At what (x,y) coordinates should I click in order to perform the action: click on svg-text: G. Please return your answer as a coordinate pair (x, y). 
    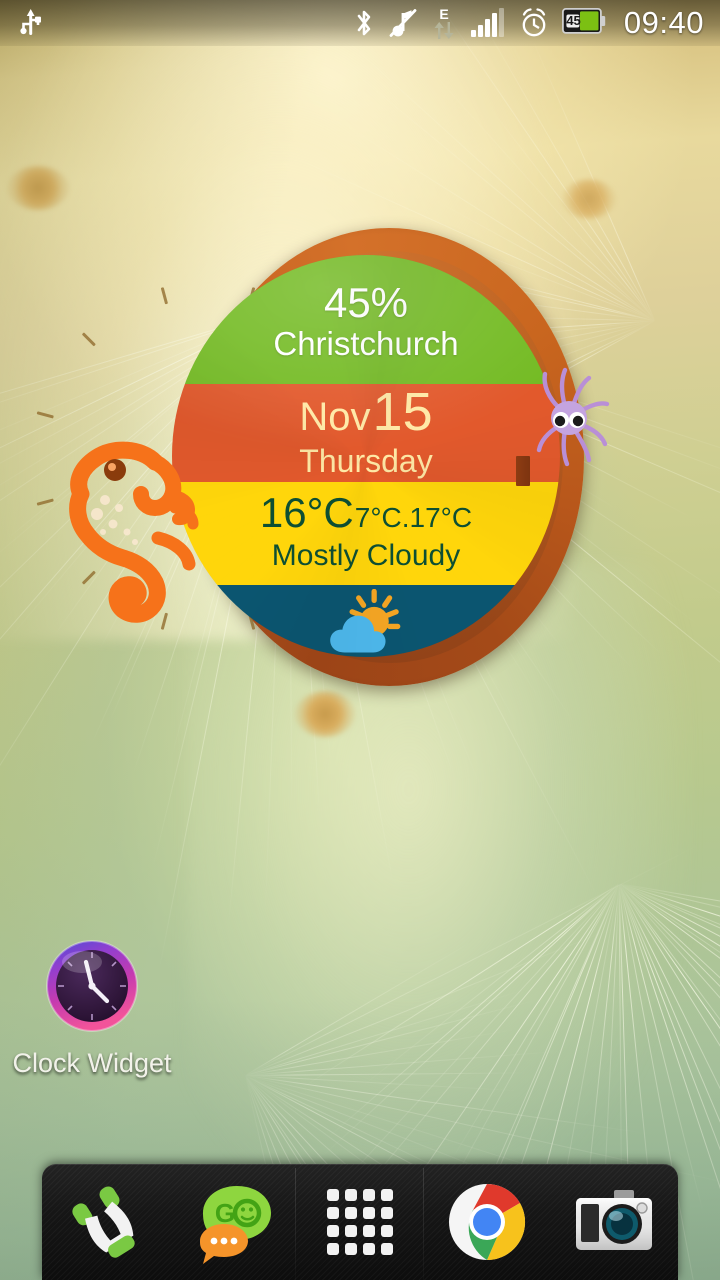
    Looking at the image, I should click on (225, 1213).